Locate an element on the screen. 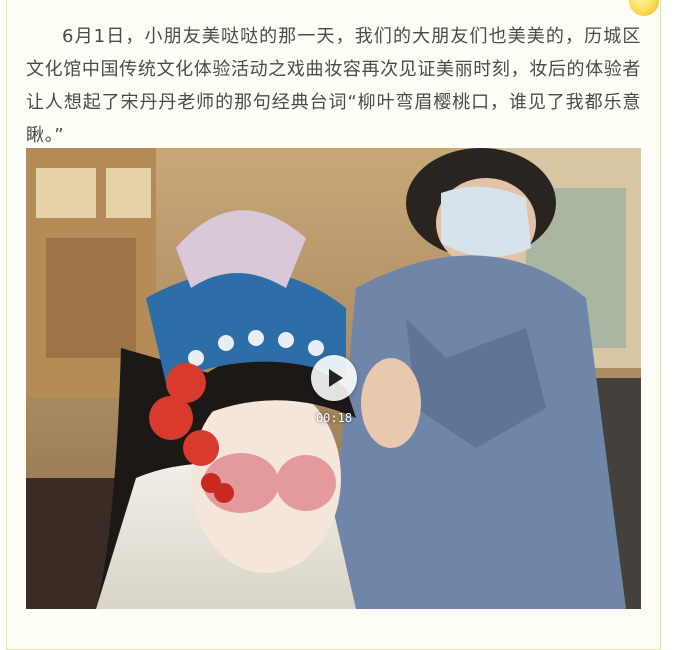  play-button is located at coordinates (334, 378).